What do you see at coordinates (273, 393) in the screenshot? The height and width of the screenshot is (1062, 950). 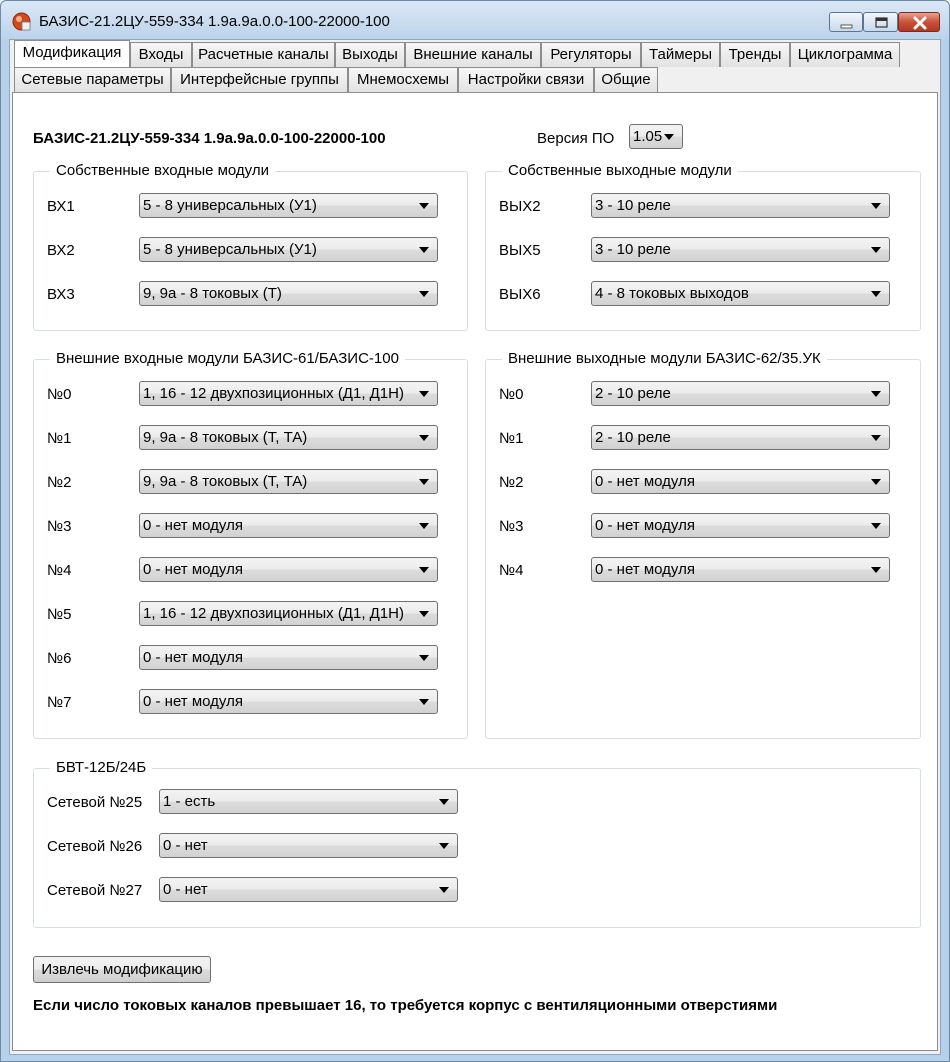 I see `select-value: 1, 16 - 12 двухпозиционных (Д1, Д1Н)` at bounding box center [273, 393].